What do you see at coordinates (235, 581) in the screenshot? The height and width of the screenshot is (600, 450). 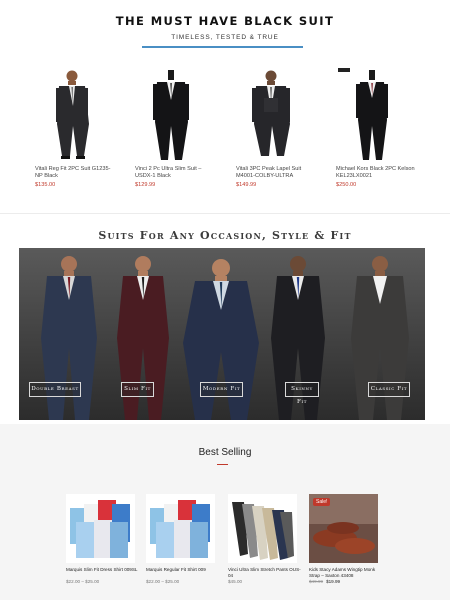 I see `product-price: $45.00` at bounding box center [235, 581].